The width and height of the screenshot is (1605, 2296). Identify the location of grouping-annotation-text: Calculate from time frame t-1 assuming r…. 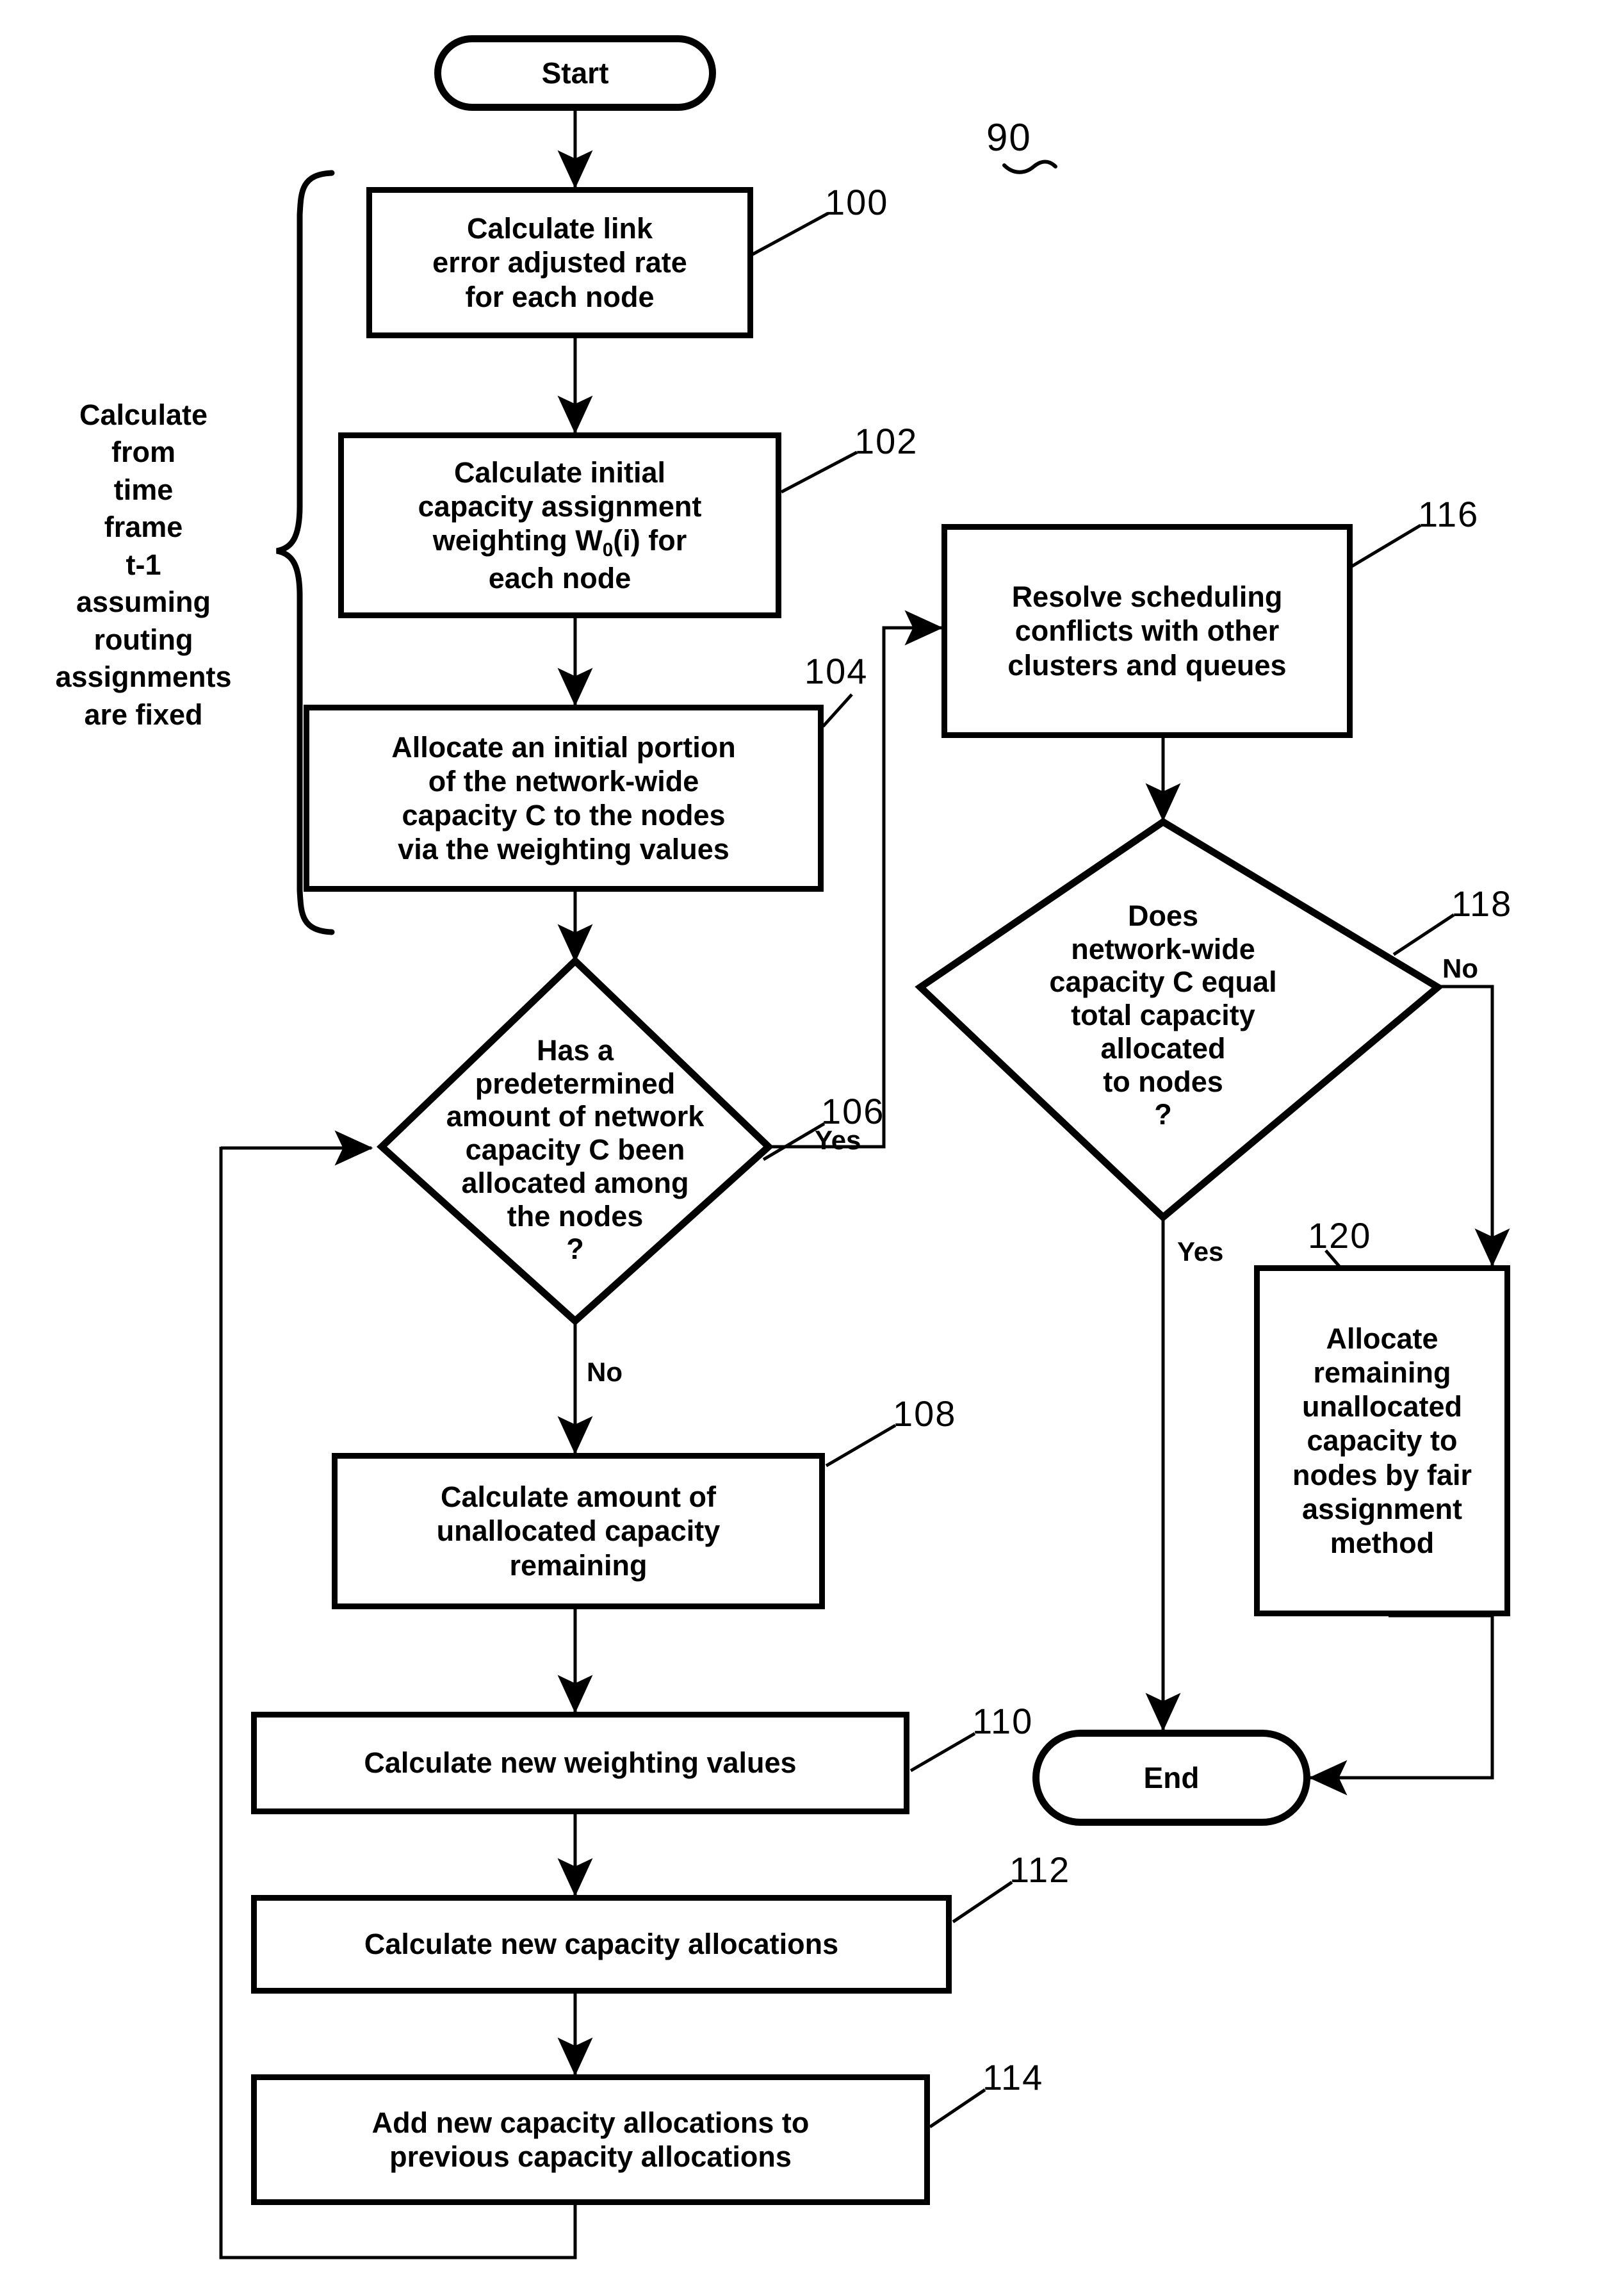
(143, 564).